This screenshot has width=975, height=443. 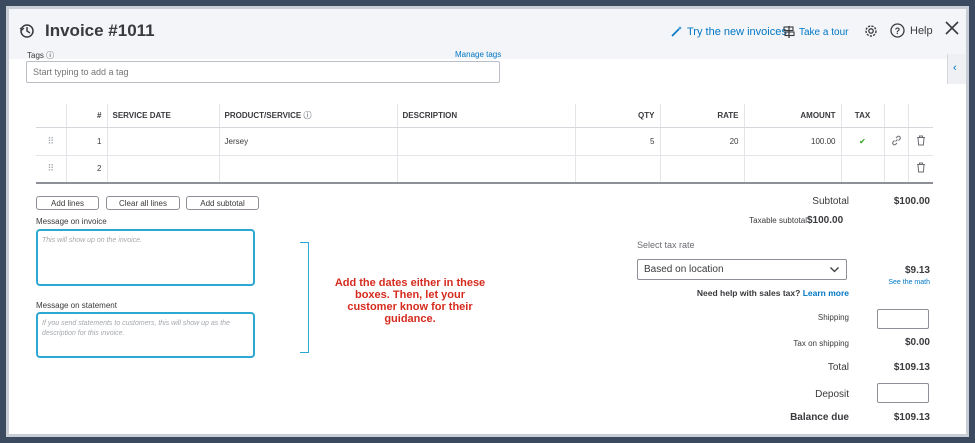 I want to click on sales-tax-help: Need help with sales tax? Learn more, so click(x=759, y=293).